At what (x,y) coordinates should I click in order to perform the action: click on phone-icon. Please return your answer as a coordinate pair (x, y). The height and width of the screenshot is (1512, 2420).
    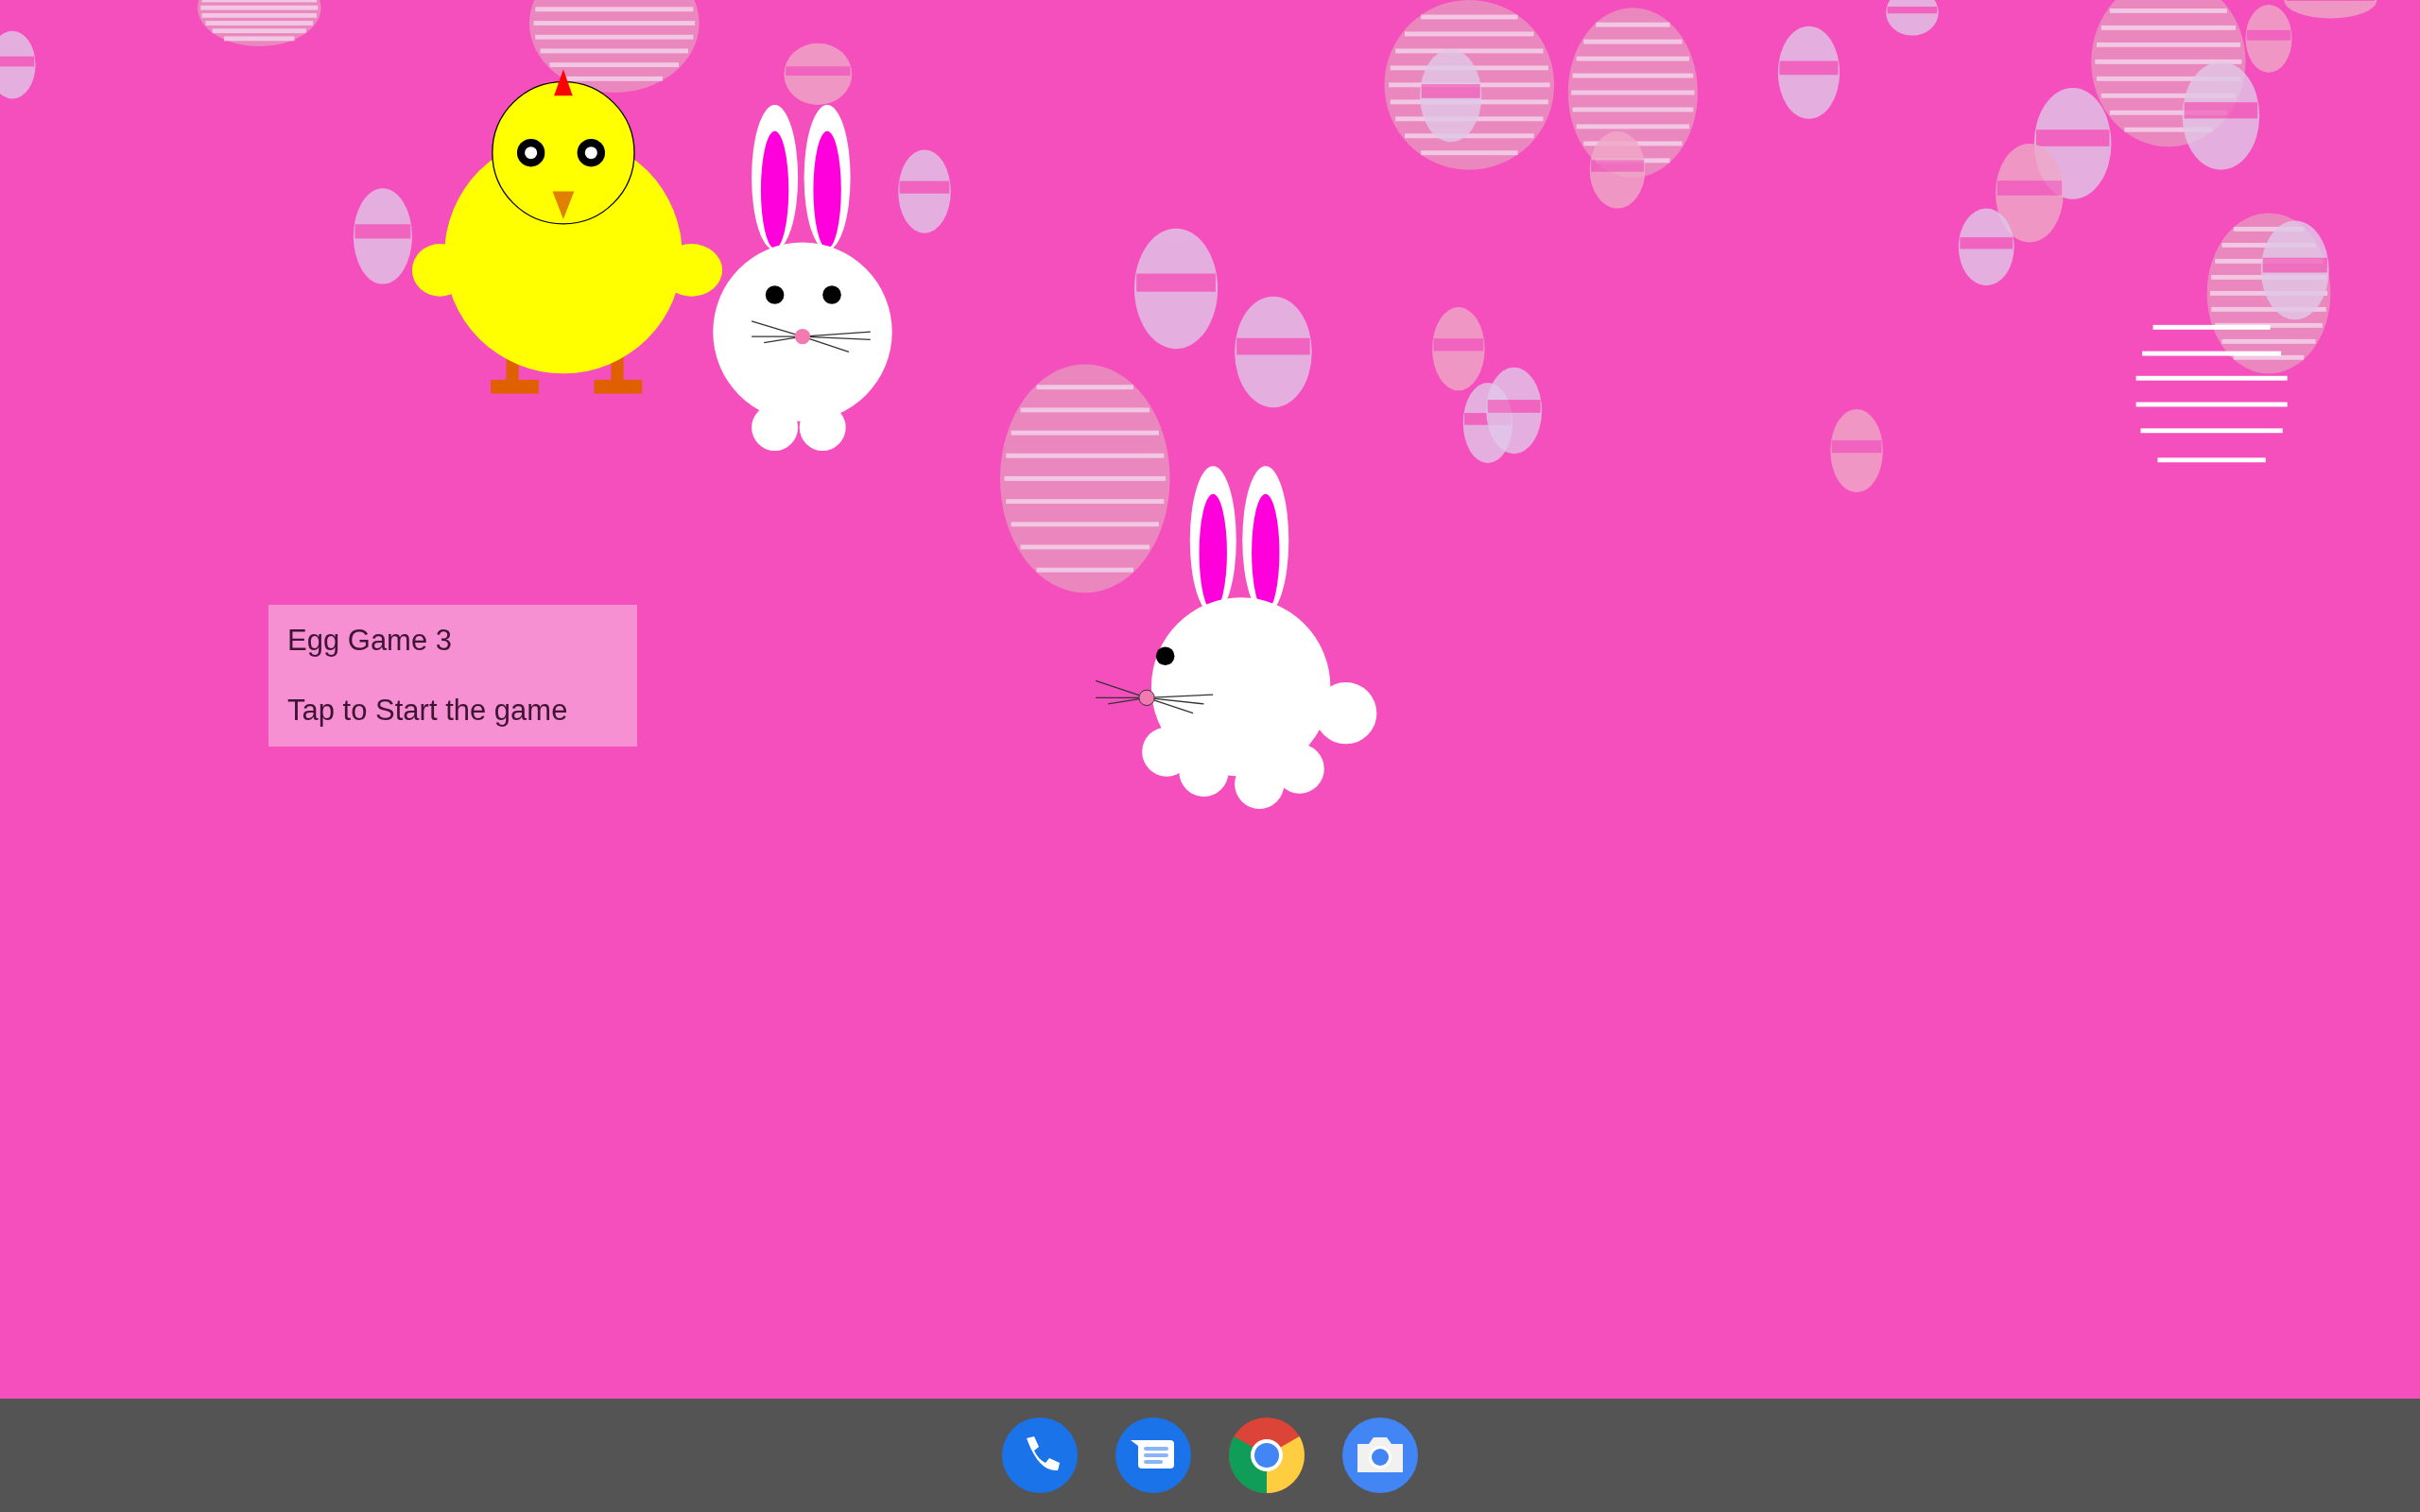
    Looking at the image, I should click on (1040, 1455).